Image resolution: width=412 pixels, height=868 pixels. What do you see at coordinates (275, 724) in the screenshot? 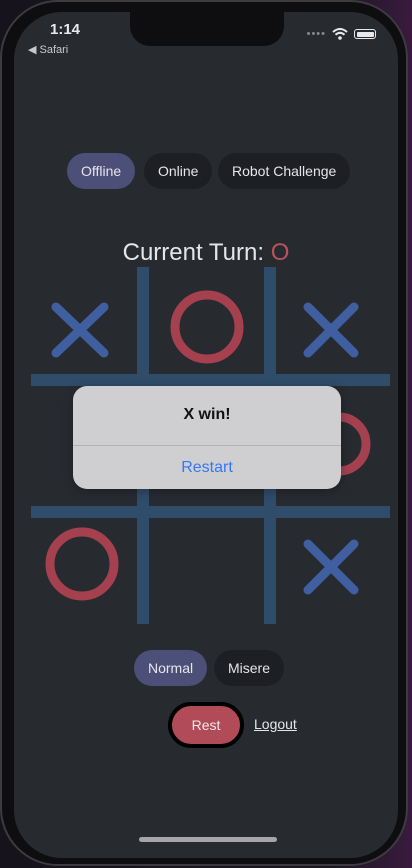
I see `logout-link: Logout` at bounding box center [275, 724].